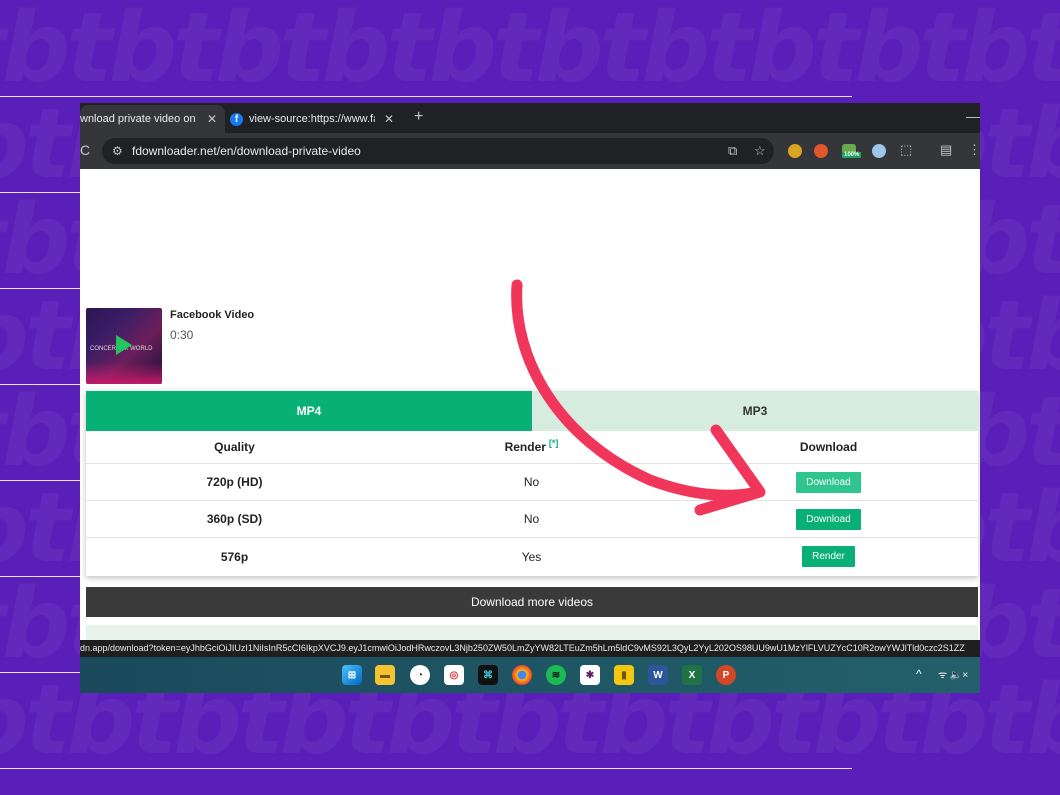  Describe the element at coordinates (906, 150) in the screenshot. I see `extensions-puzzle-icon: ⬚` at that location.